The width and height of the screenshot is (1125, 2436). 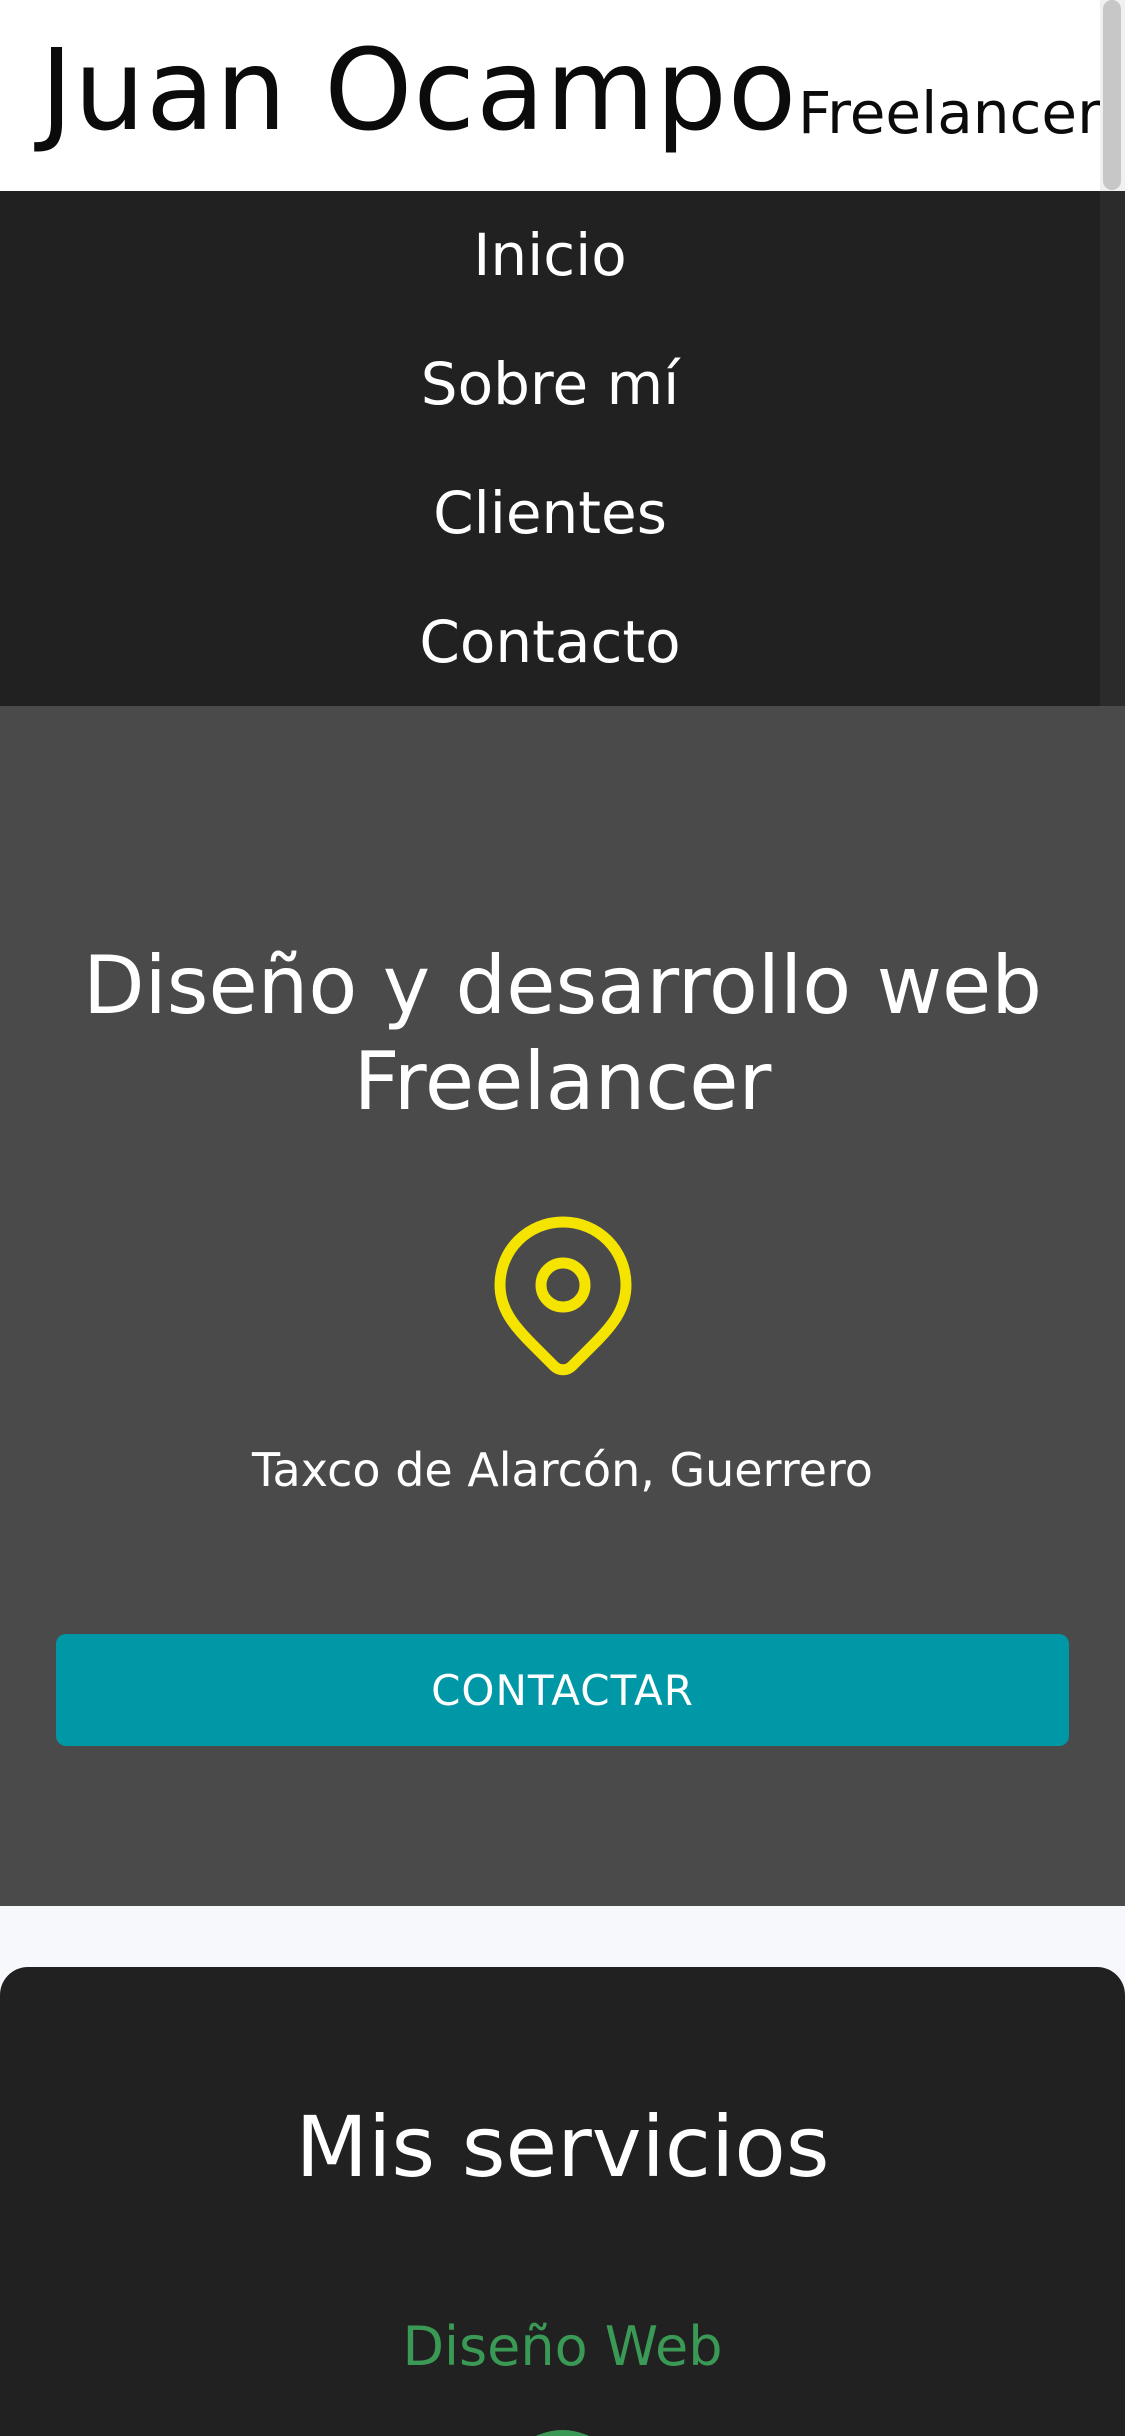 What do you see at coordinates (562, 1690) in the screenshot?
I see `contact-button: CONTACTAR` at bounding box center [562, 1690].